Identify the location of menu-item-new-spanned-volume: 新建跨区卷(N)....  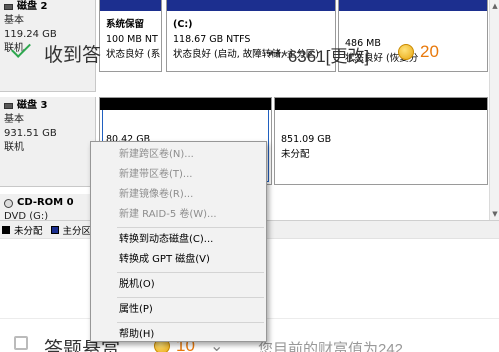
(178, 155).